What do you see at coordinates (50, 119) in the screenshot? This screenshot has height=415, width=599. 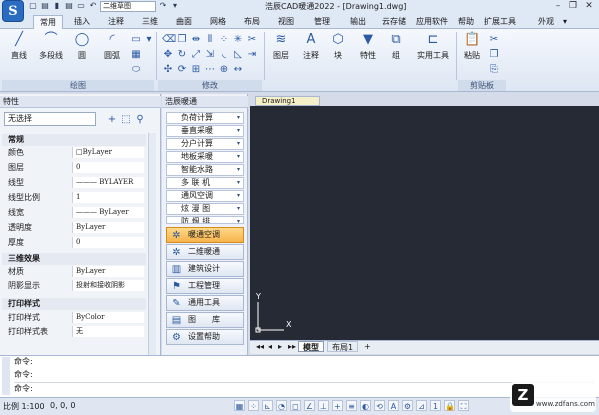 I see `selection-dropdown: 无选择` at bounding box center [50, 119].